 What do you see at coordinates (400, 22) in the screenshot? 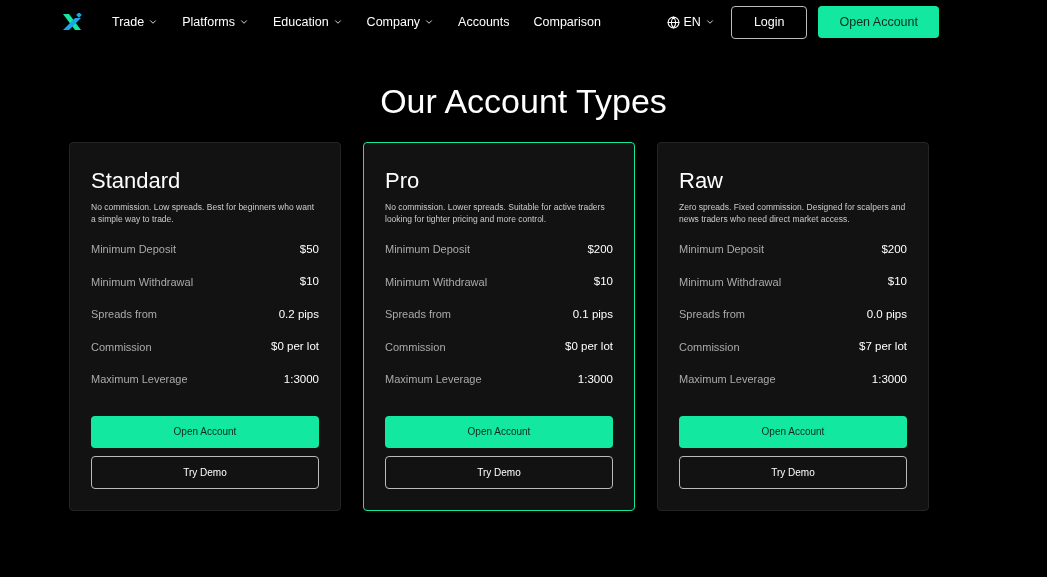
I see `nav-link: Company` at bounding box center [400, 22].